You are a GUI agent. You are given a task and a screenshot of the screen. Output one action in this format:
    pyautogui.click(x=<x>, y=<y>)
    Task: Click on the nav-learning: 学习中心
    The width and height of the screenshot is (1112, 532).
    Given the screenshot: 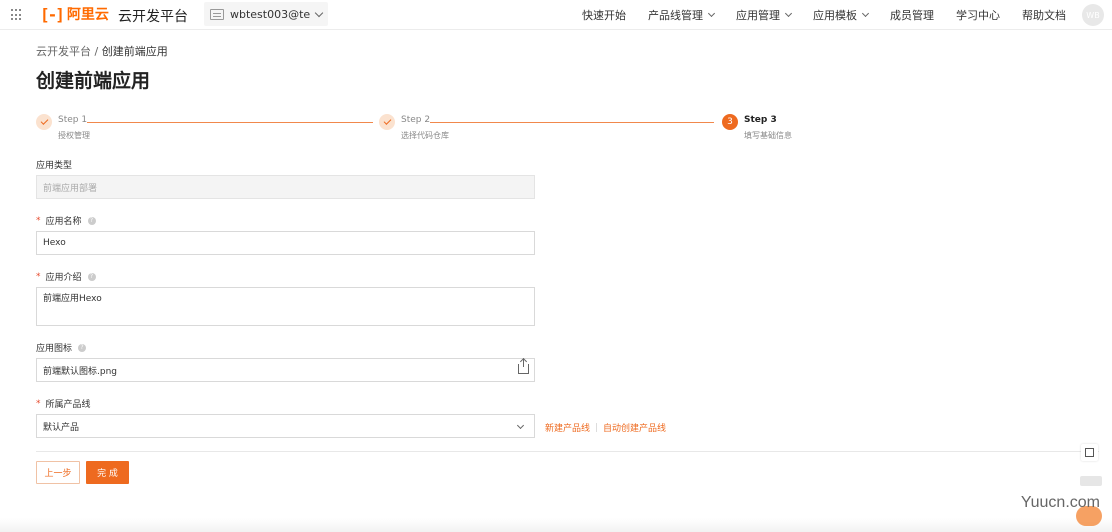 What is the action you would take?
    pyautogui.click(x=978, y=15)
    